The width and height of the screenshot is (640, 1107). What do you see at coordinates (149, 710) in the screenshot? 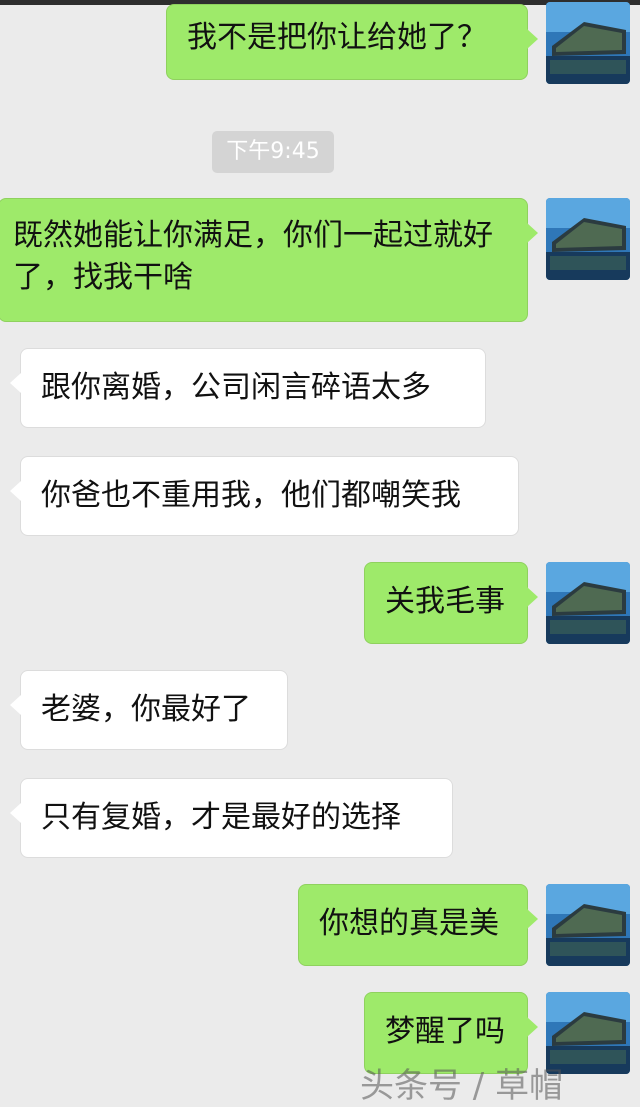
I see `message-bubble-received: 老婆，你最好了` at bounding box center [149, 710].